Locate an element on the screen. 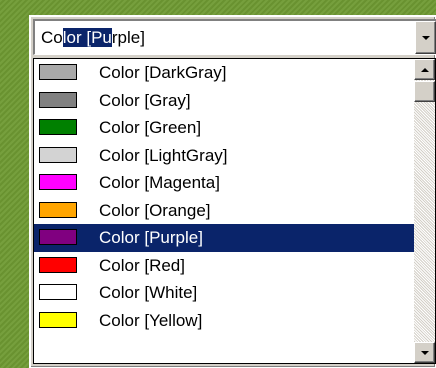 Image resolution: width=436 pixels, height=368 pixels. color-list-item: Color [Orange] is located at coordinates (225, 211).